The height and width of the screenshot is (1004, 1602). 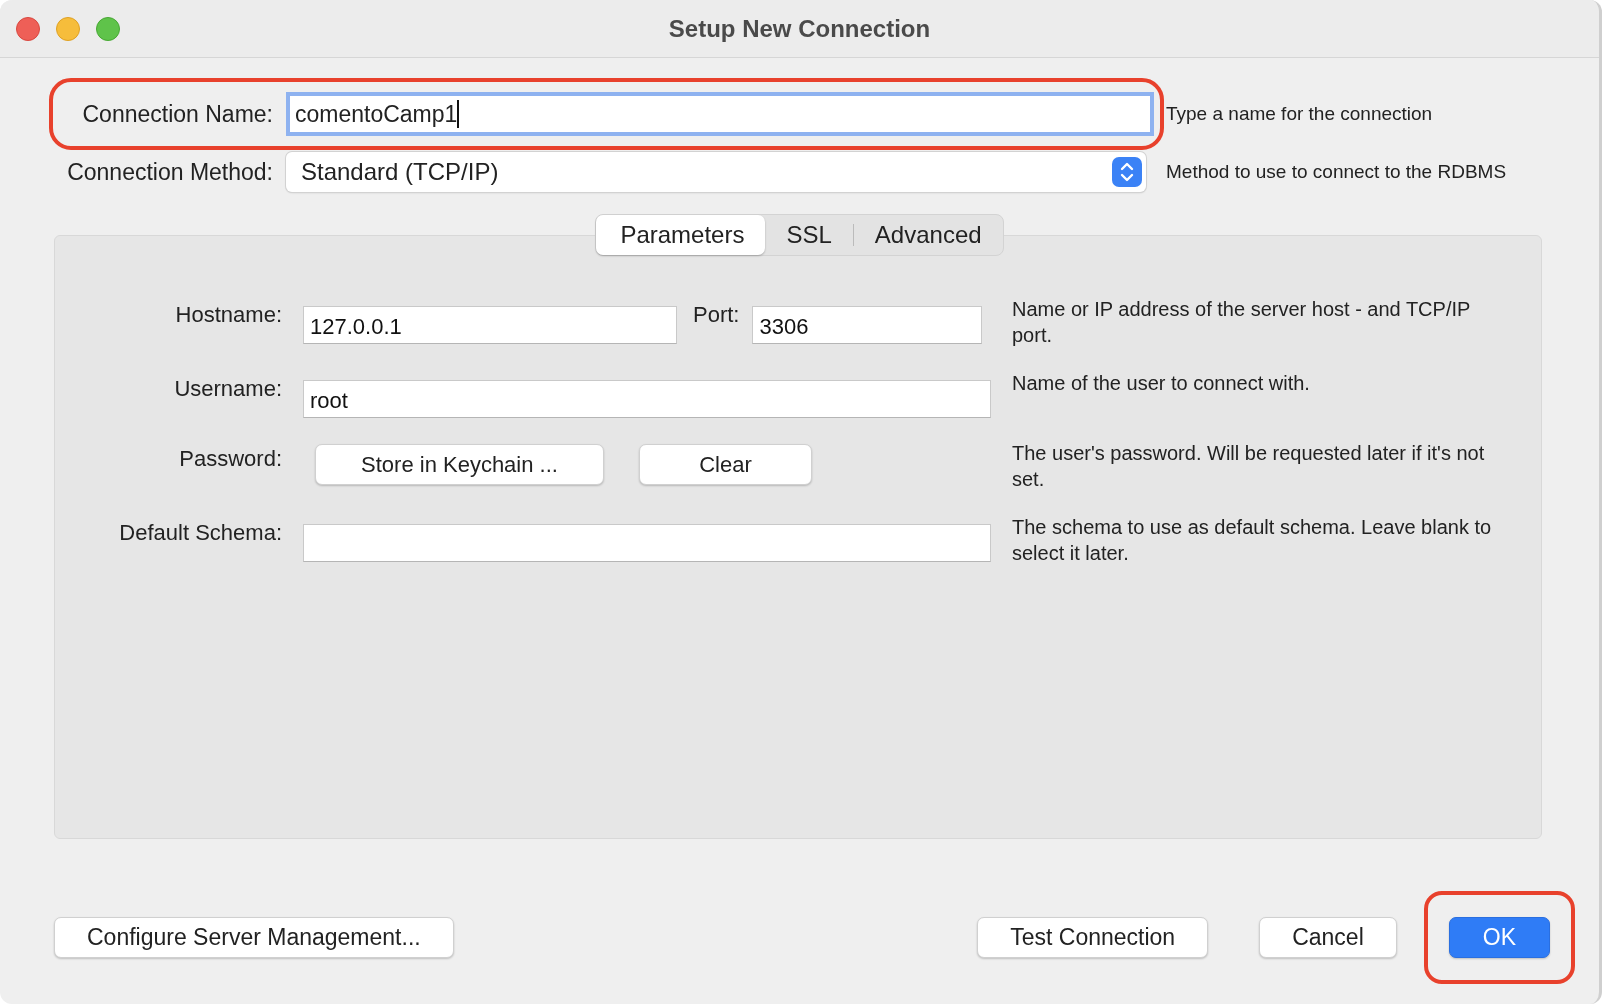 I want to click on hint-text: Method to use to connect to the RDBMS, so click(x=1336, y=172).